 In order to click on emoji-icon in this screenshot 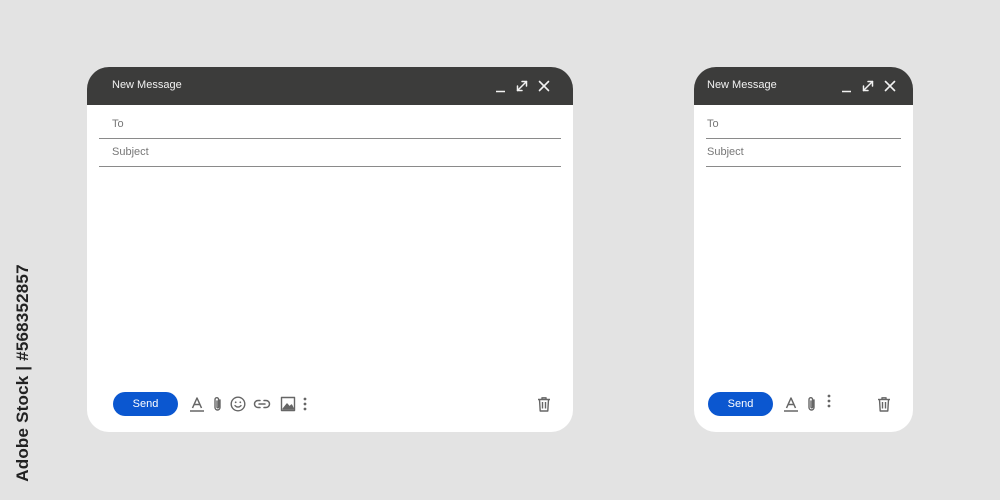, I will do `click(238, 404)`.